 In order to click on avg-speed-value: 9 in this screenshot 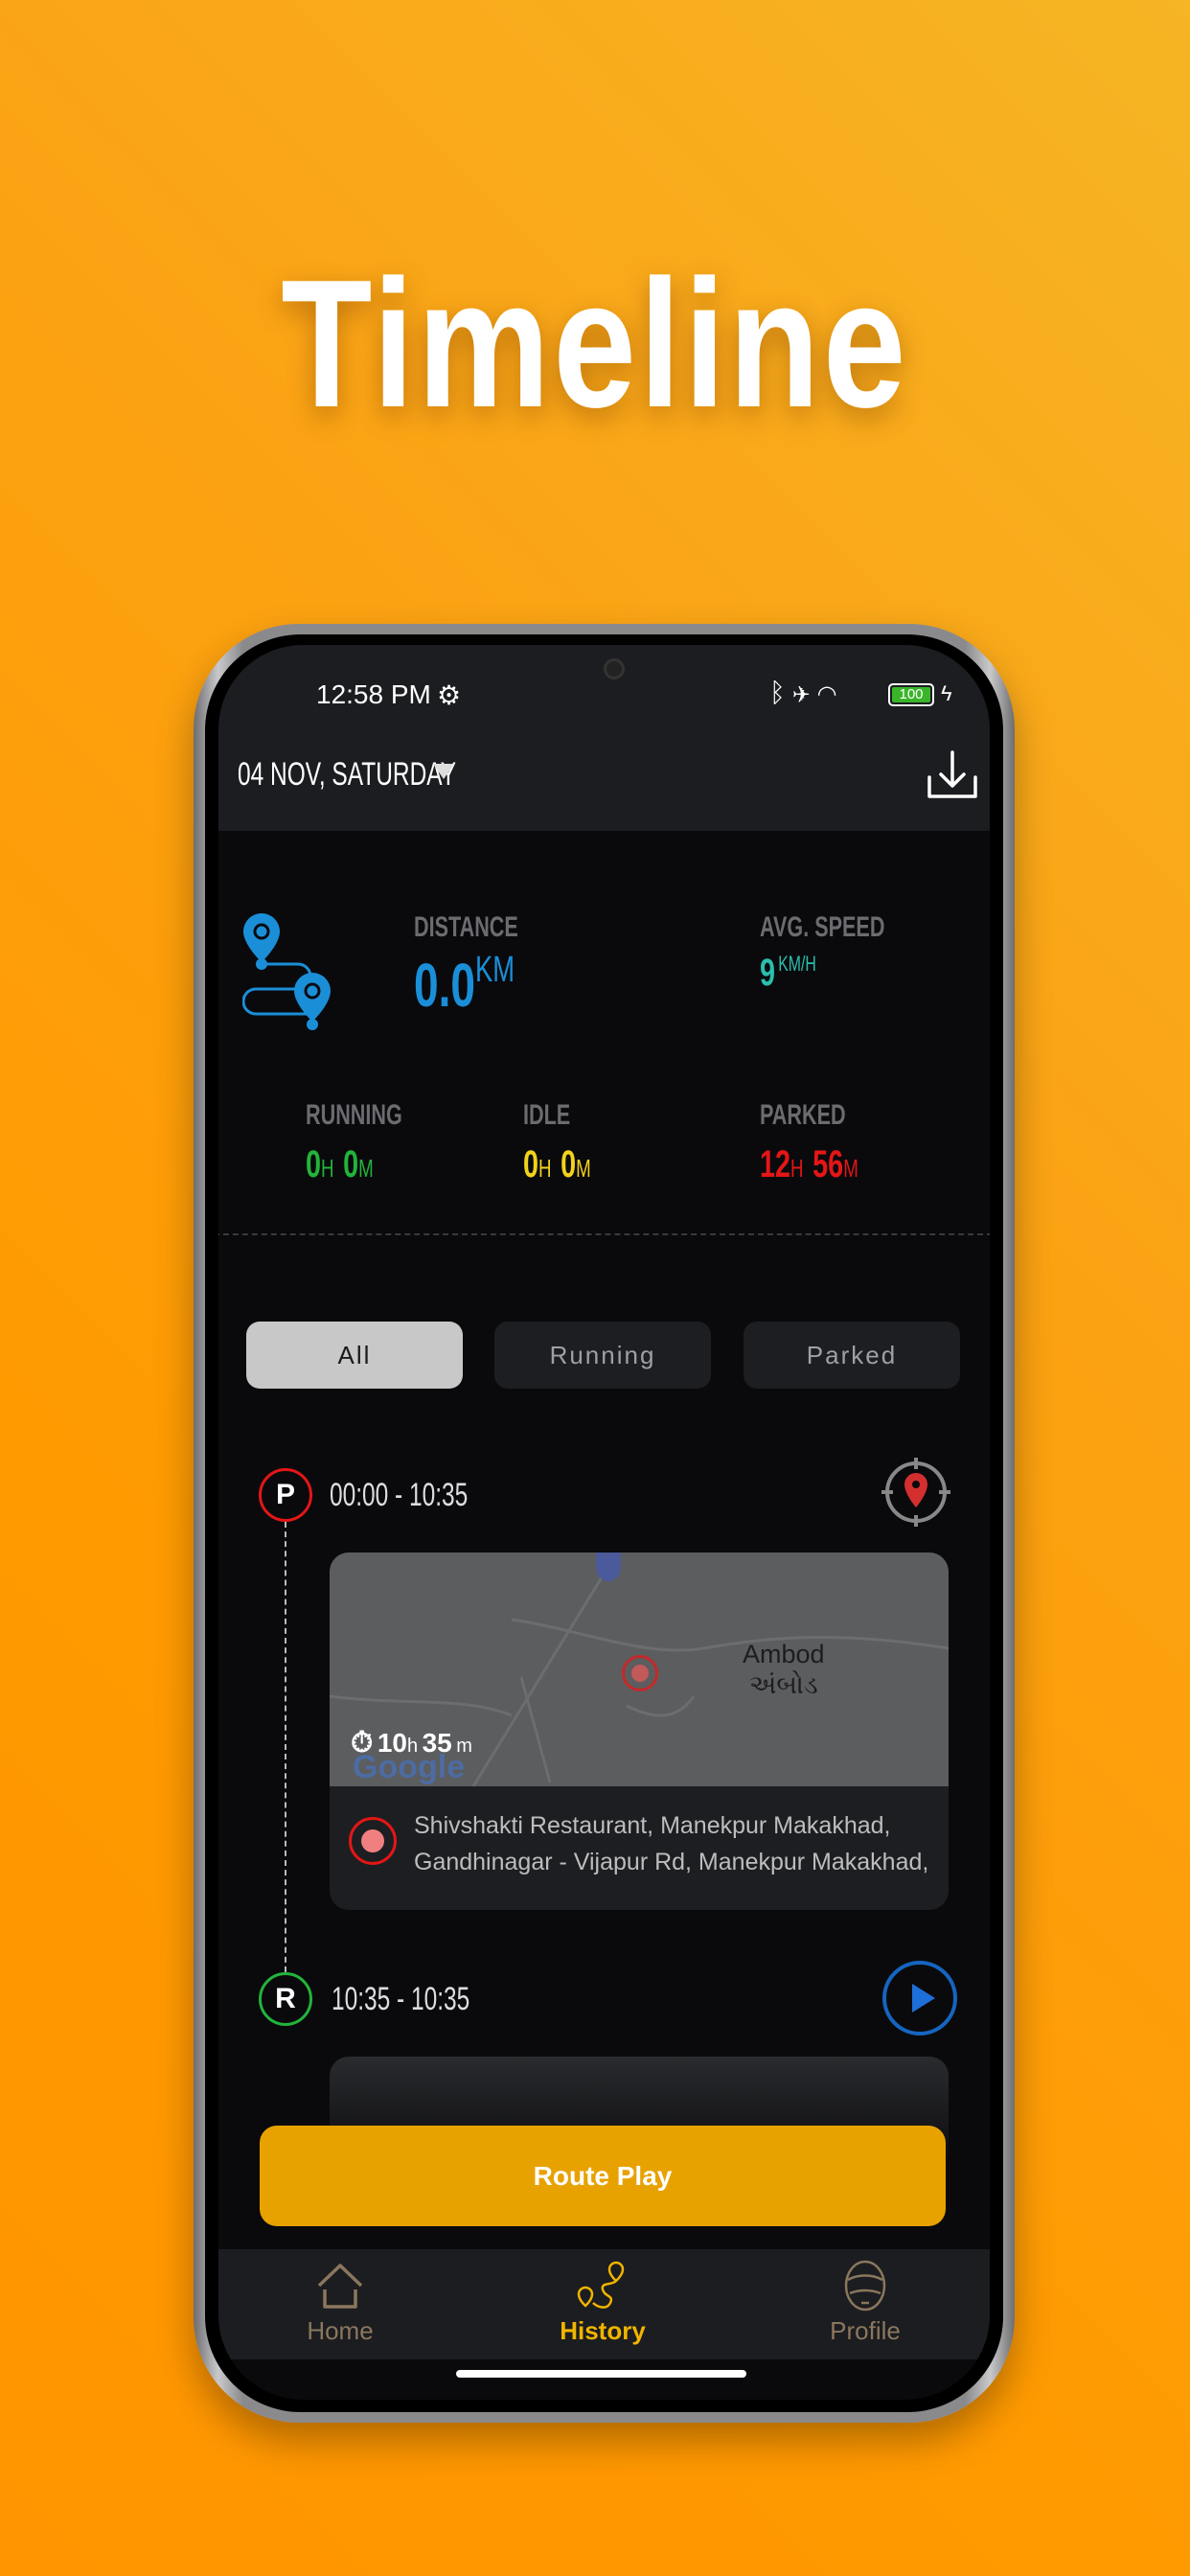, I will do `click(768, 973)`.